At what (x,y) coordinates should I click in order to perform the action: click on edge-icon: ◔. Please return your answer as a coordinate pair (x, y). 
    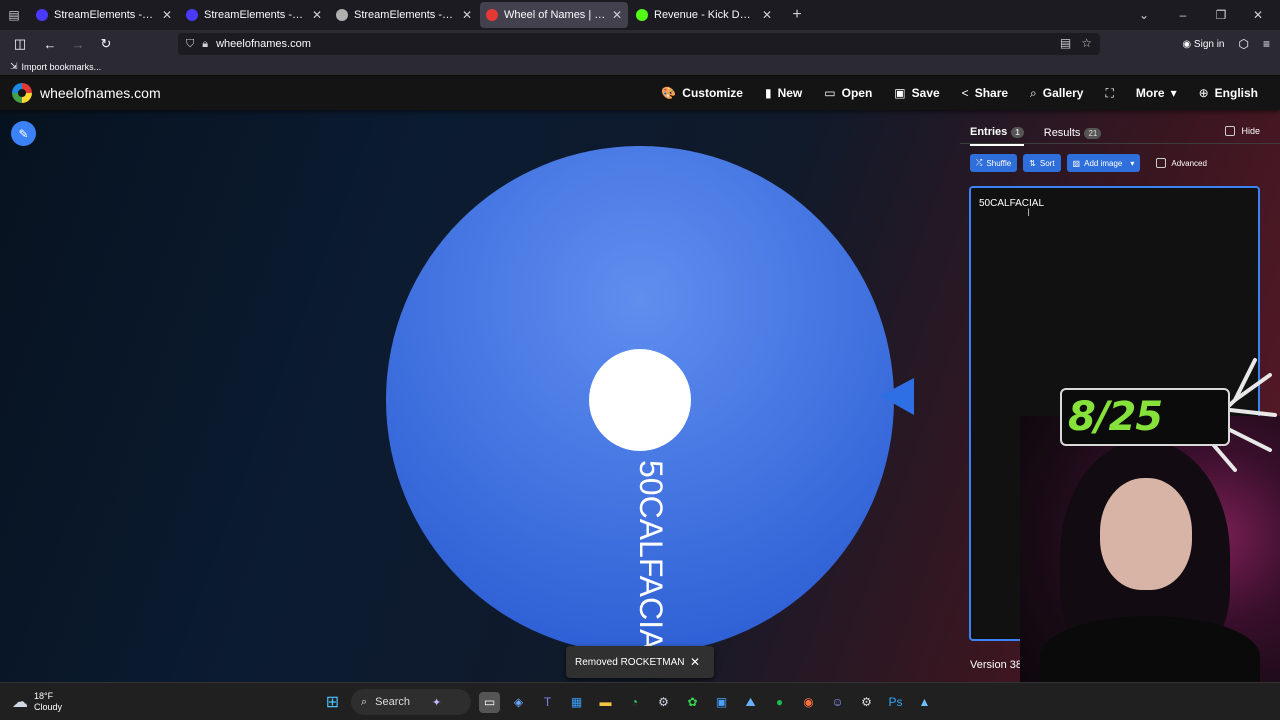
    Looking at the image, I should click on (634, 702).